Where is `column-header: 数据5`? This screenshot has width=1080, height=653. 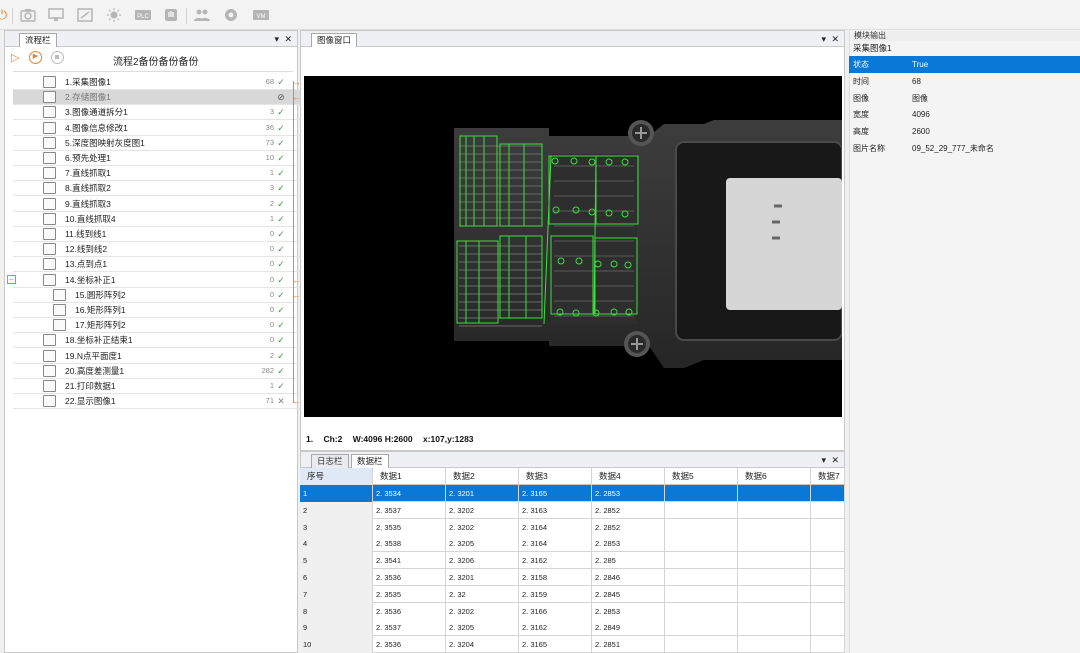 column-header: 数据5 is located at coordinates (701, 476).